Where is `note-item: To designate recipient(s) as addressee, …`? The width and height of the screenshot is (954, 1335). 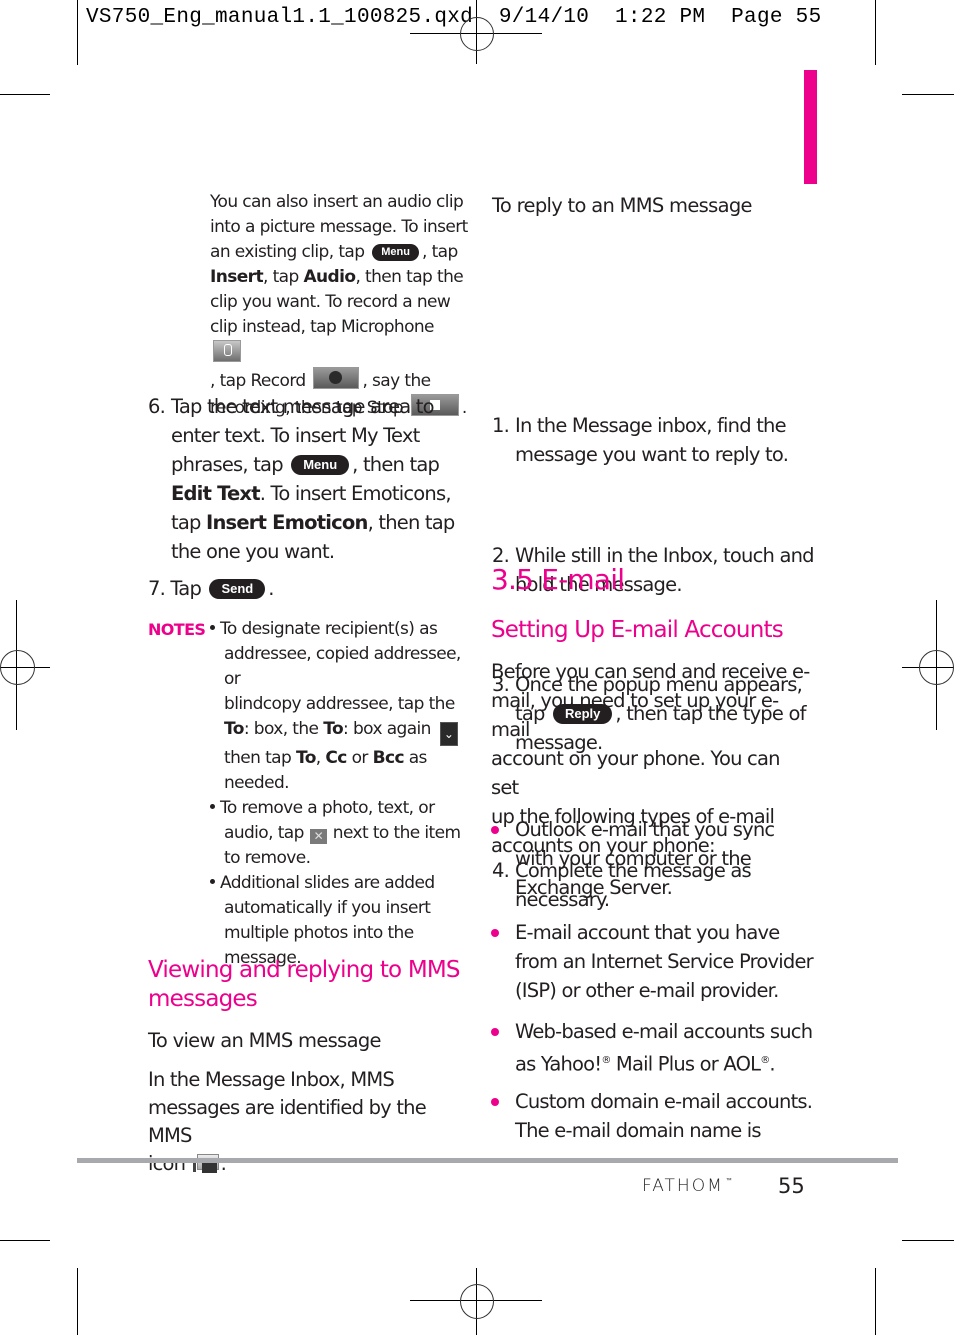
note-item: To designate recipient(s) as addressee, … is located at coordinates (305, 706).